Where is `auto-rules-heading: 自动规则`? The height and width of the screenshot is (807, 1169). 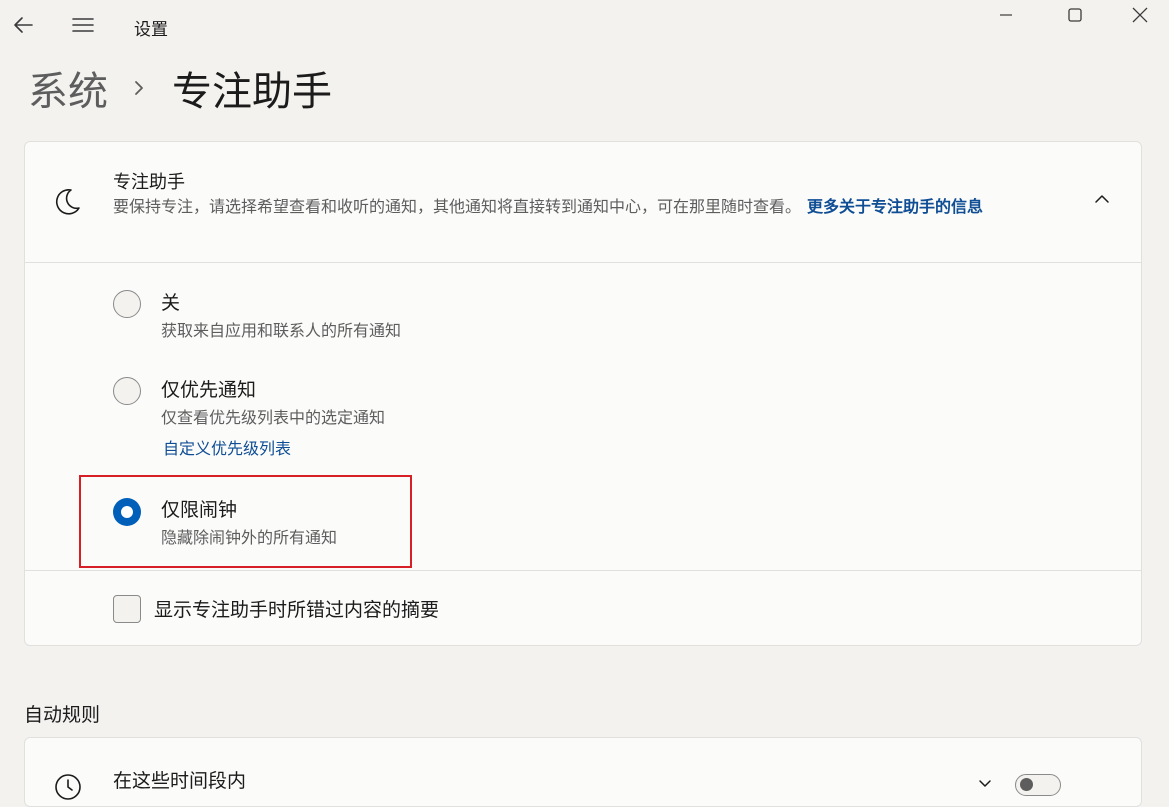
auto-rules-heading: 自动规则 is located at coordinates (62, 715).